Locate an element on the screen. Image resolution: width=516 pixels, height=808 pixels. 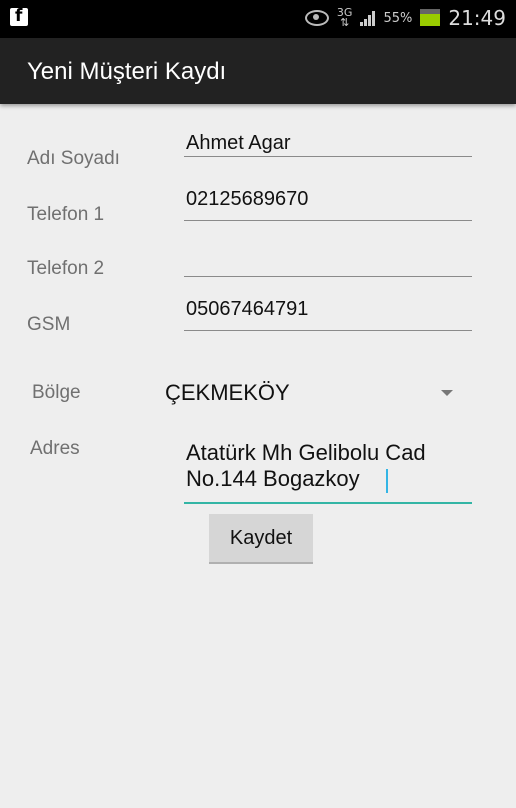
name-label: Adı Soyadı is located at coordinates (73, 158).